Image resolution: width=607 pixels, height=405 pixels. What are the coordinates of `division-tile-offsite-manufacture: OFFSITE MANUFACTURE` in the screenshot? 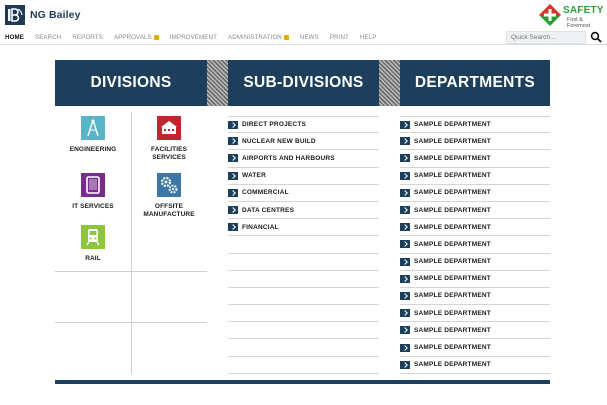 It's located at (169, 196).